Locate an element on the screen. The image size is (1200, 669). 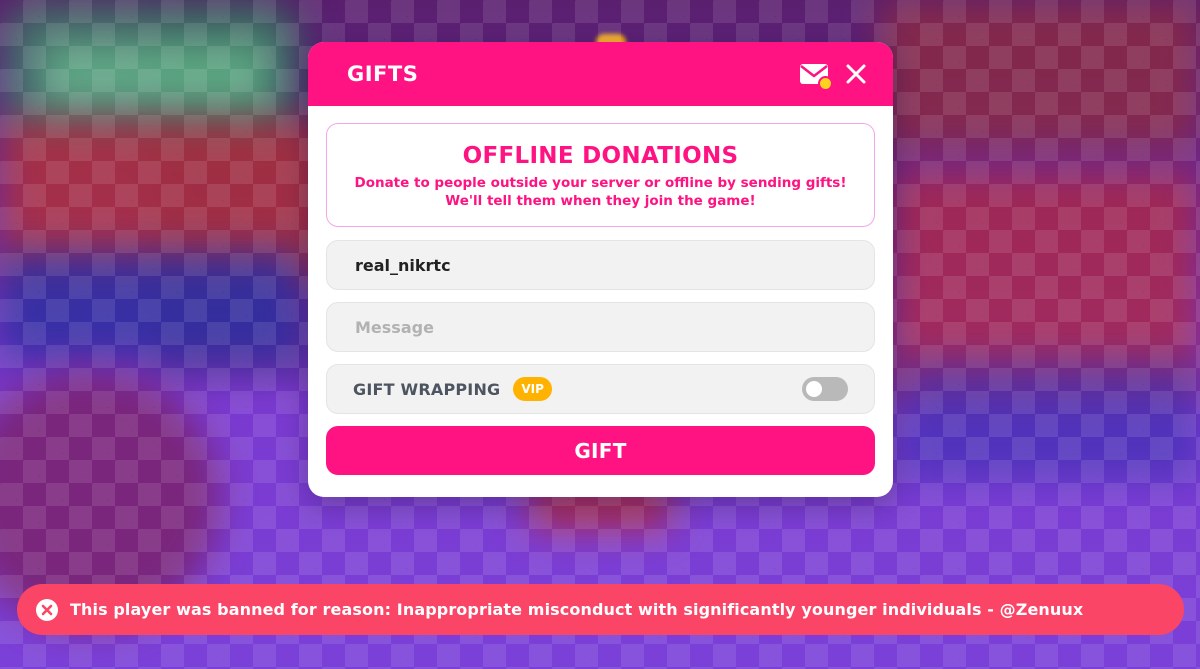
close-icon is located at coordinates (856, 74).